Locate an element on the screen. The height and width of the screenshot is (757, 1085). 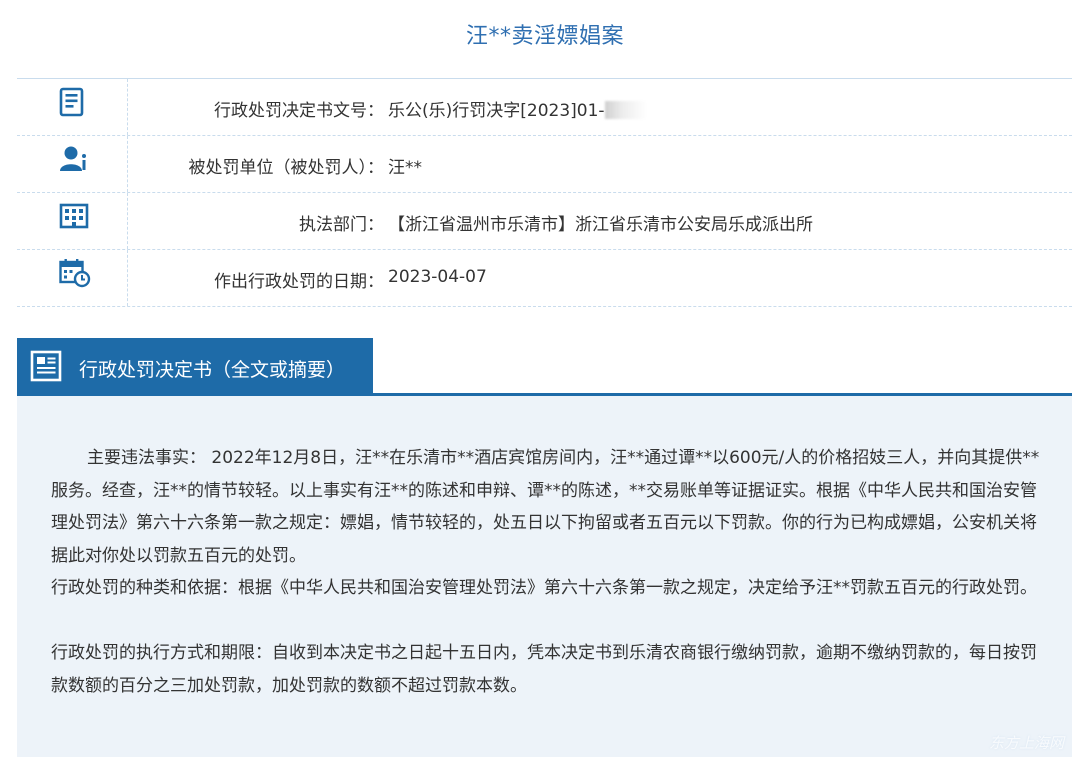
info-row-enforcement-department: 执法部门： 【浙江省温州市乐清市】浙江省乐清市公安局乐成派出所 is located at coordinates (544, 221).